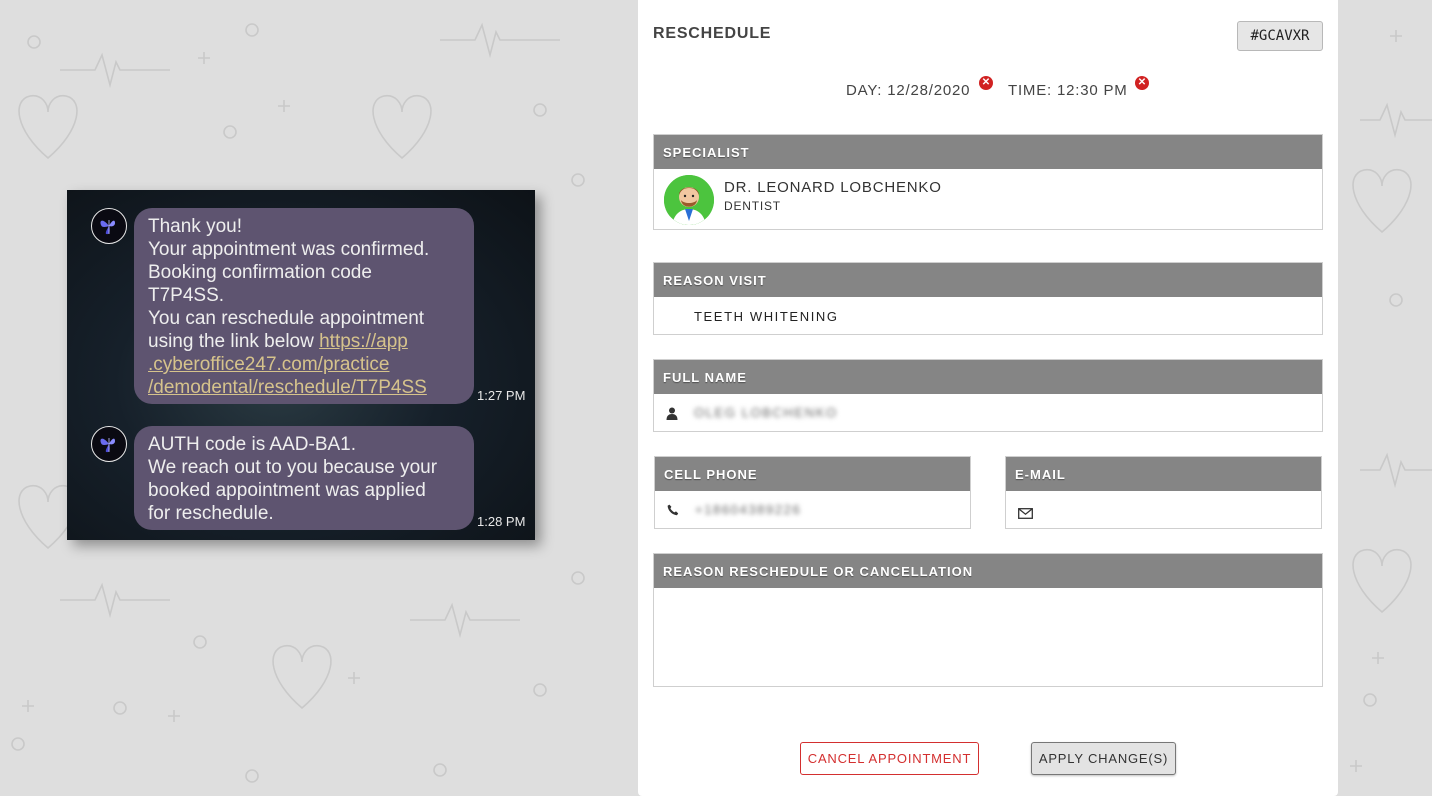 This screenshot has height=796, width=1432. What do you see at coordinates (752, 206) in the screenshot?
I see `doctor-role: DENTIST` at bounding box center [752, 206].